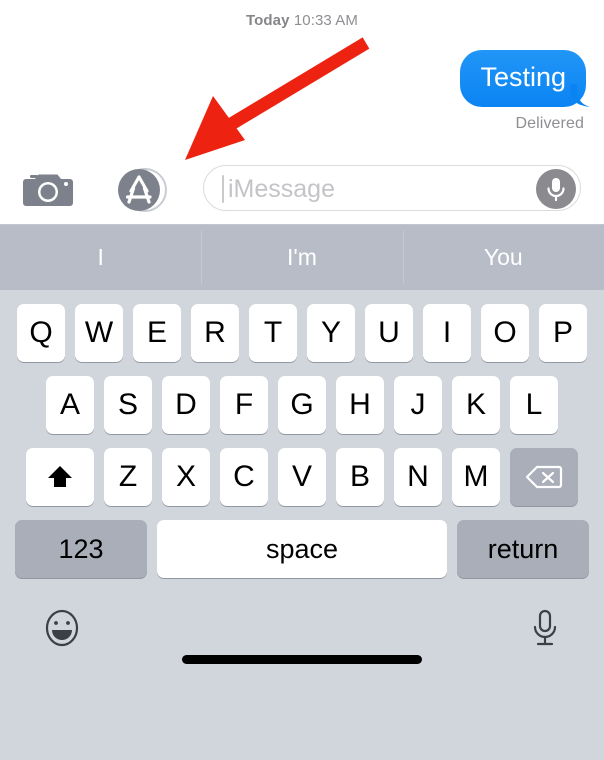  I want to click on key-h: H, so click(360, 405).